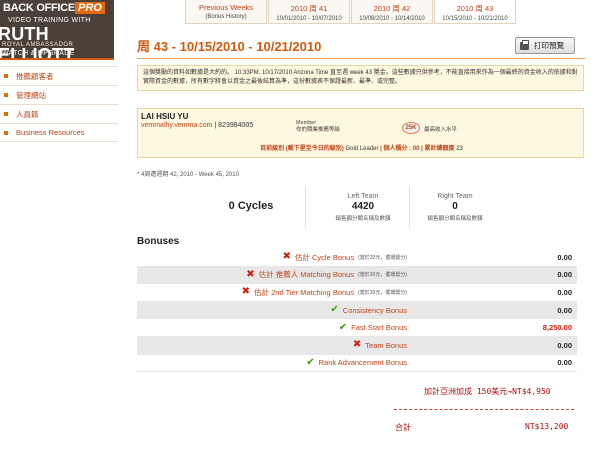  Describe the element at coordinates (31, 95) in the screenshot. I see `sidebar-item-label: 管理網站` at that location.